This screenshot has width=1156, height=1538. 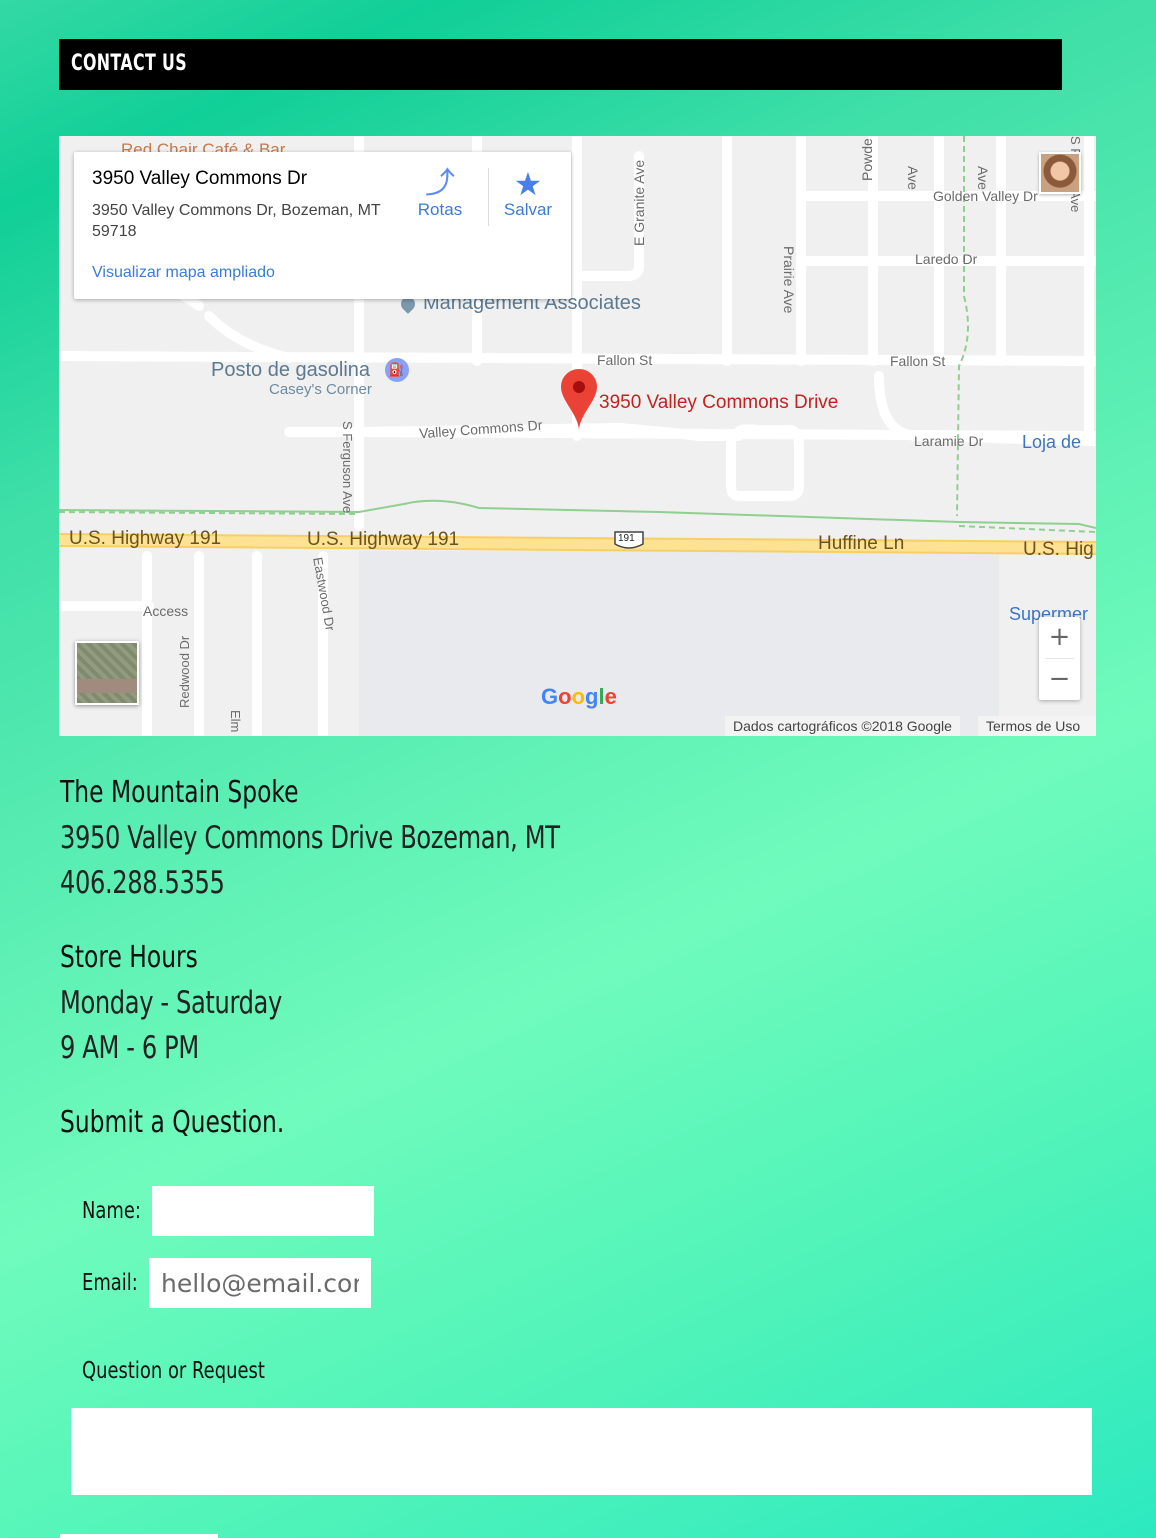 I want to click on map-pin-label: 3950 Valley Commons Drive, so click(x=719, y=402).